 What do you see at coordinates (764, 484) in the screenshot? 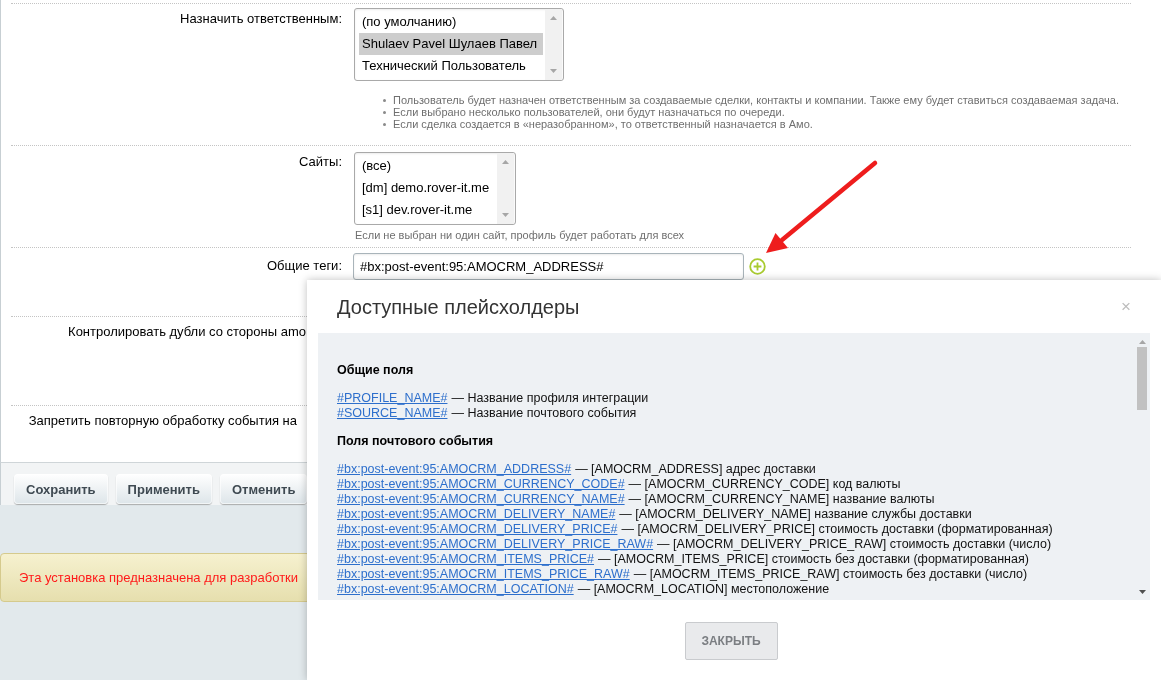
I see `placeholder-description: — [AMOCRM_CURRENCY_CODE] код валюты` at bounding box center [764, 484].